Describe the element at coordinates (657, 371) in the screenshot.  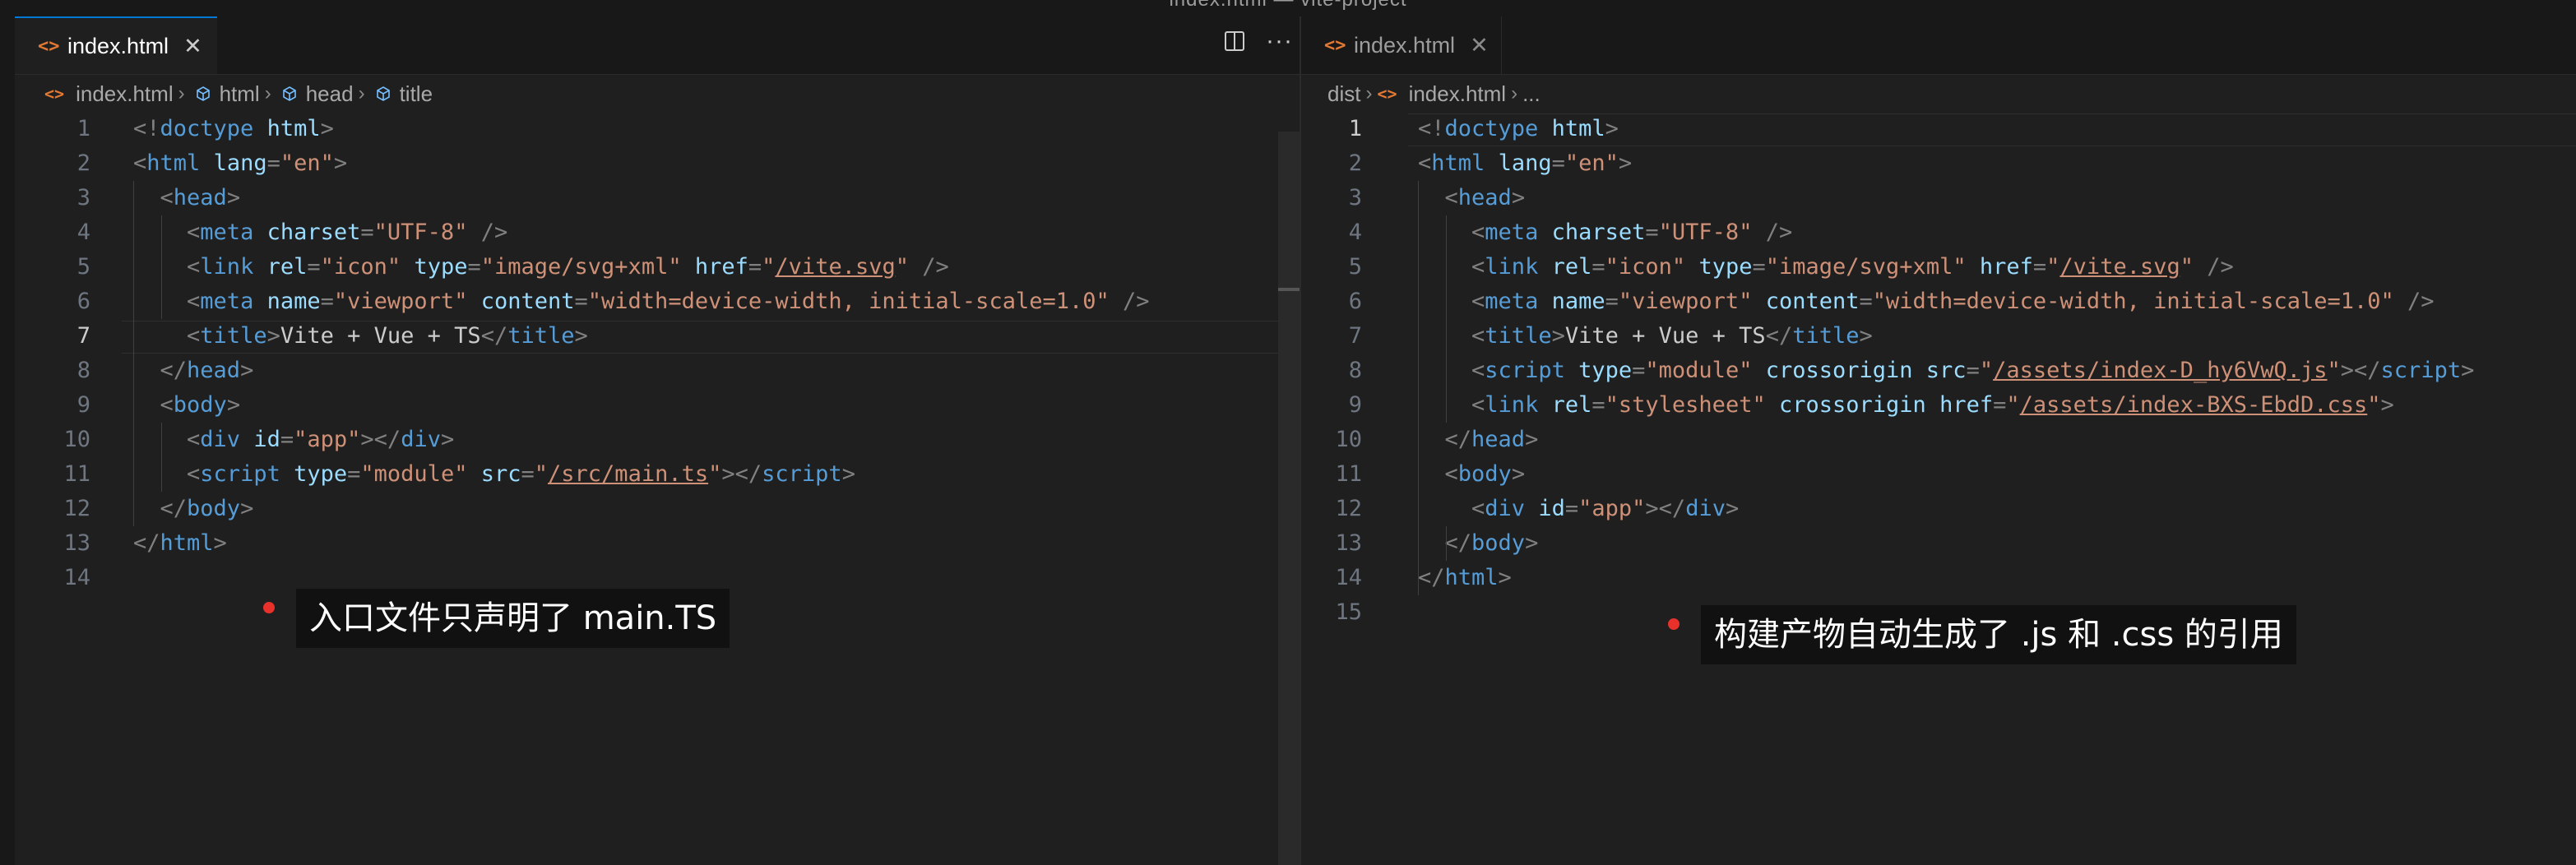
I see `code-line: 8 </head>` at that location.